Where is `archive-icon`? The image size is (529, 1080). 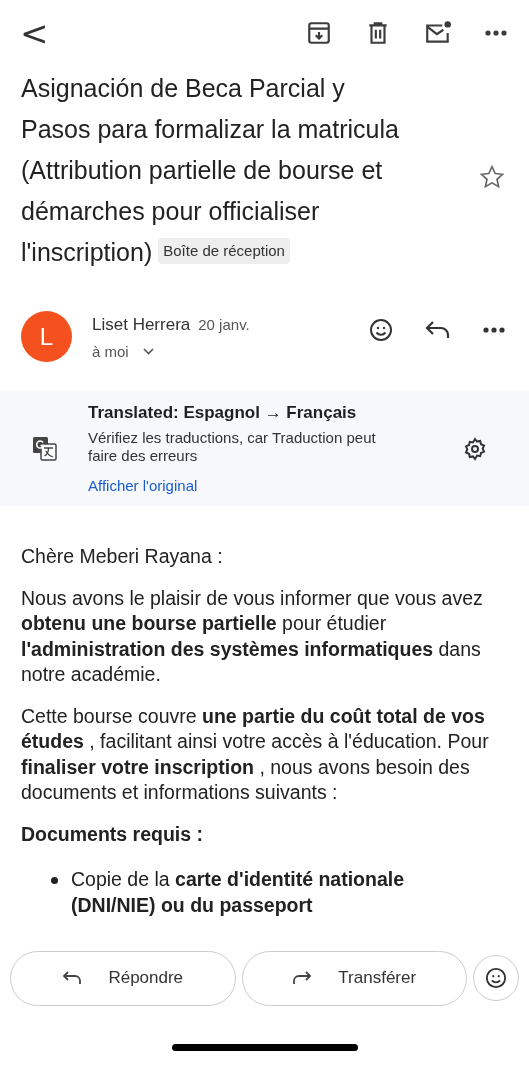 archive-icon is located at coordinates (319, 33).